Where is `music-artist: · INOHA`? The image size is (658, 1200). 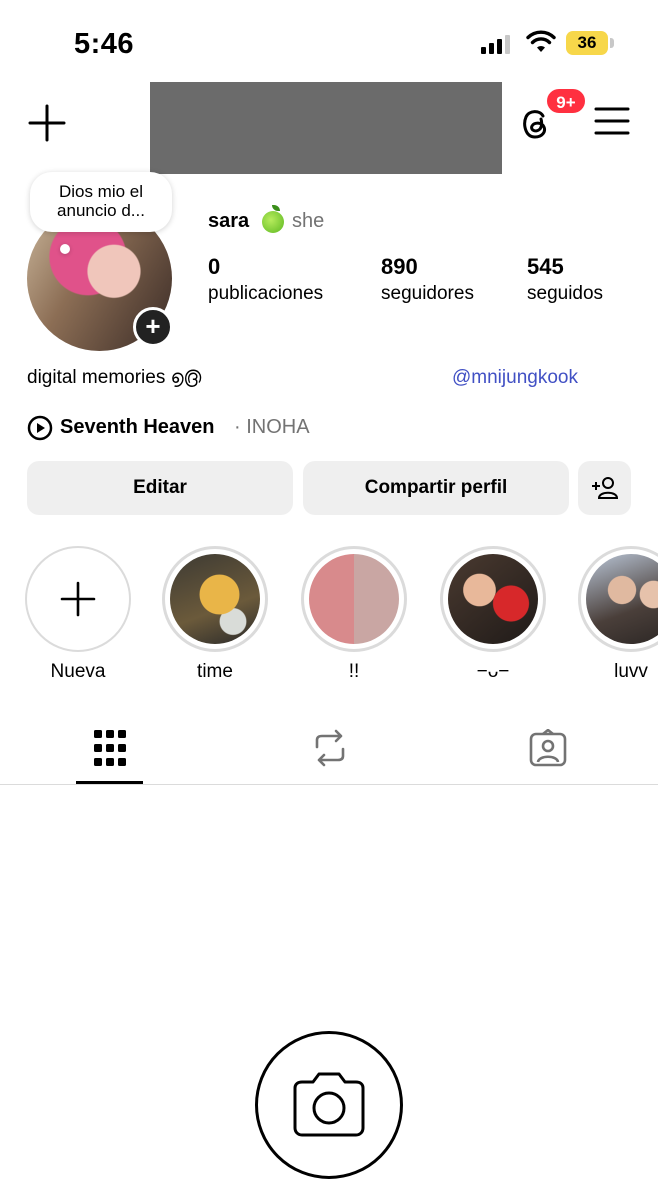 music-artist: · INOHA is located at coordinates (272, 427).